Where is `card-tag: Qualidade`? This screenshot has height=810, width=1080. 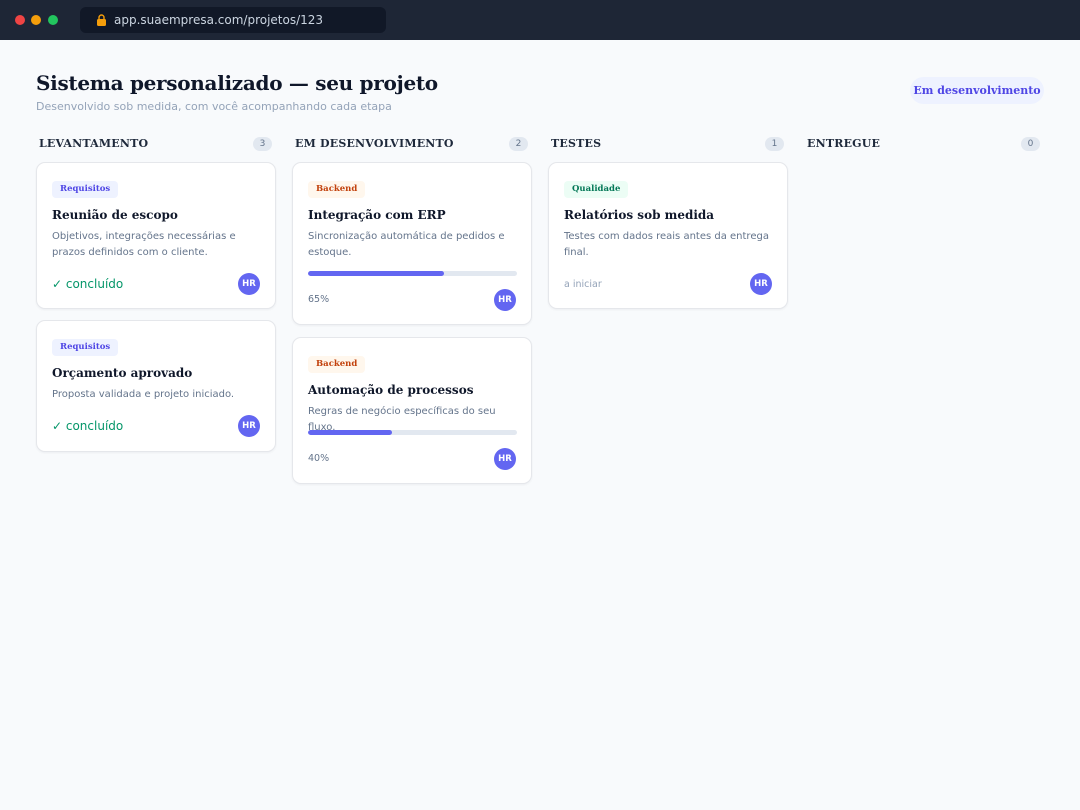
card-tag: Qualidade is located at coordinates (596, 189).